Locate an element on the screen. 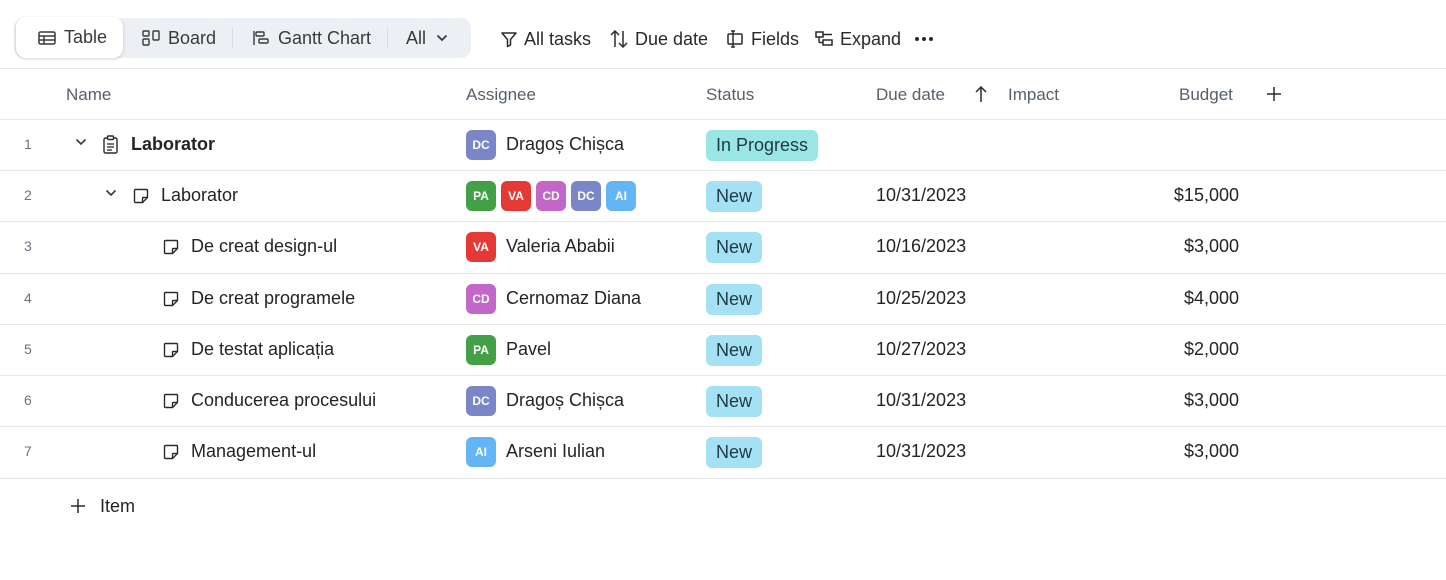 The width and height of the screenshot is (1446, 580). more-options-button is located at coordinates (927, 39).